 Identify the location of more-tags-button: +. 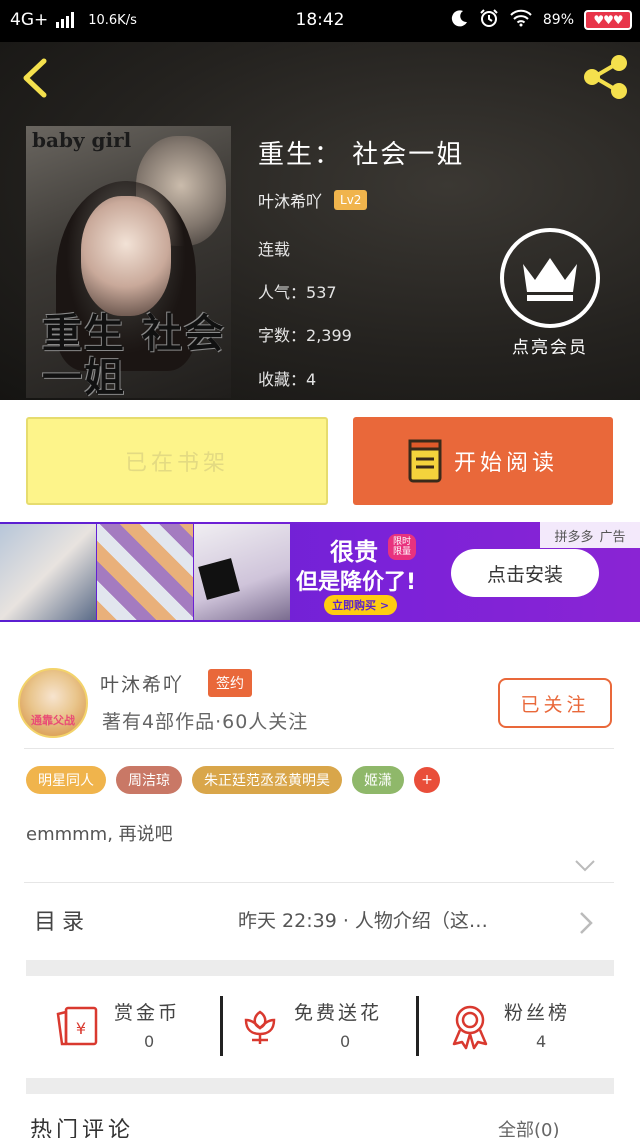
(427, 780).